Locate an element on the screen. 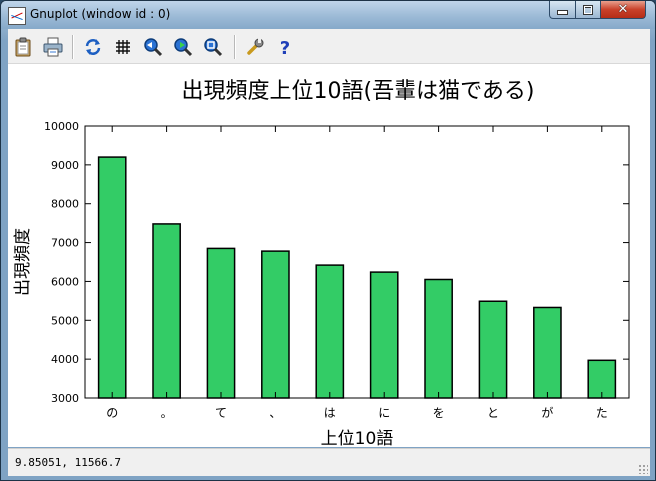 The height and width of the screenshot is (481, 656). toolbar: ? is located at coordinates (329, 46).